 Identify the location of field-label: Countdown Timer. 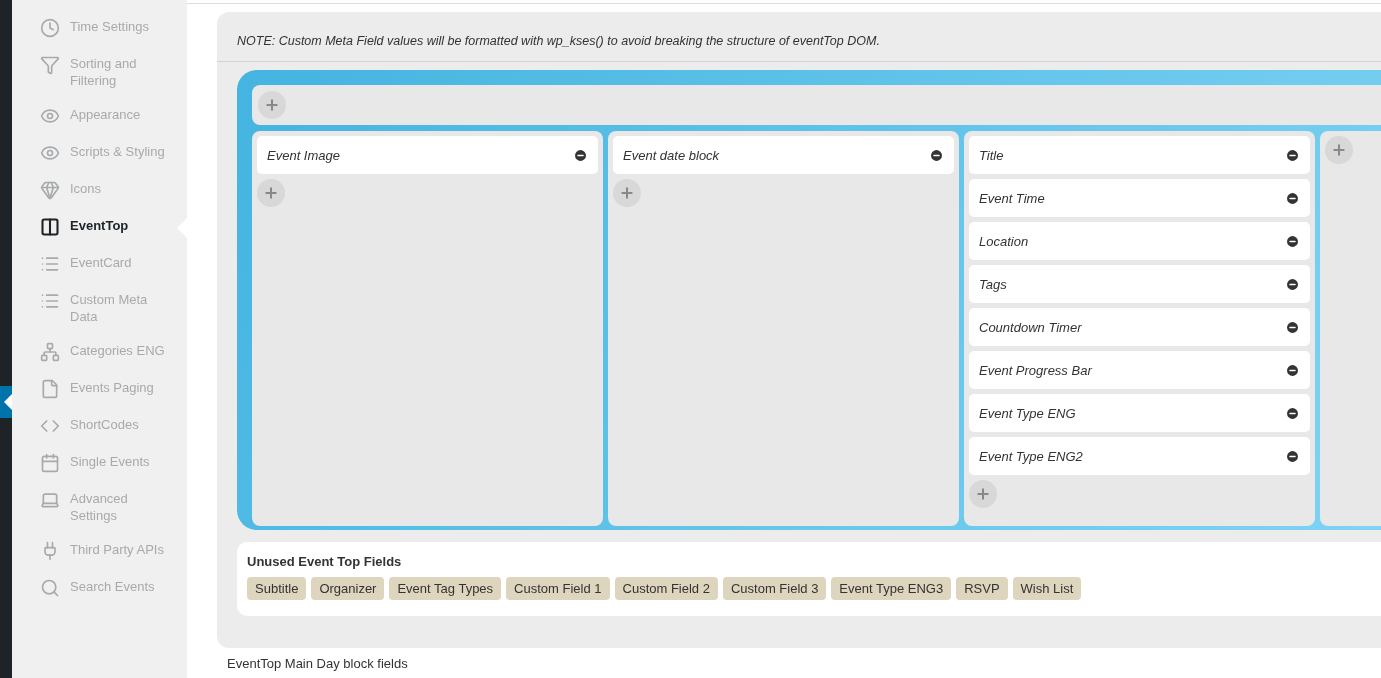
(1030, 327).